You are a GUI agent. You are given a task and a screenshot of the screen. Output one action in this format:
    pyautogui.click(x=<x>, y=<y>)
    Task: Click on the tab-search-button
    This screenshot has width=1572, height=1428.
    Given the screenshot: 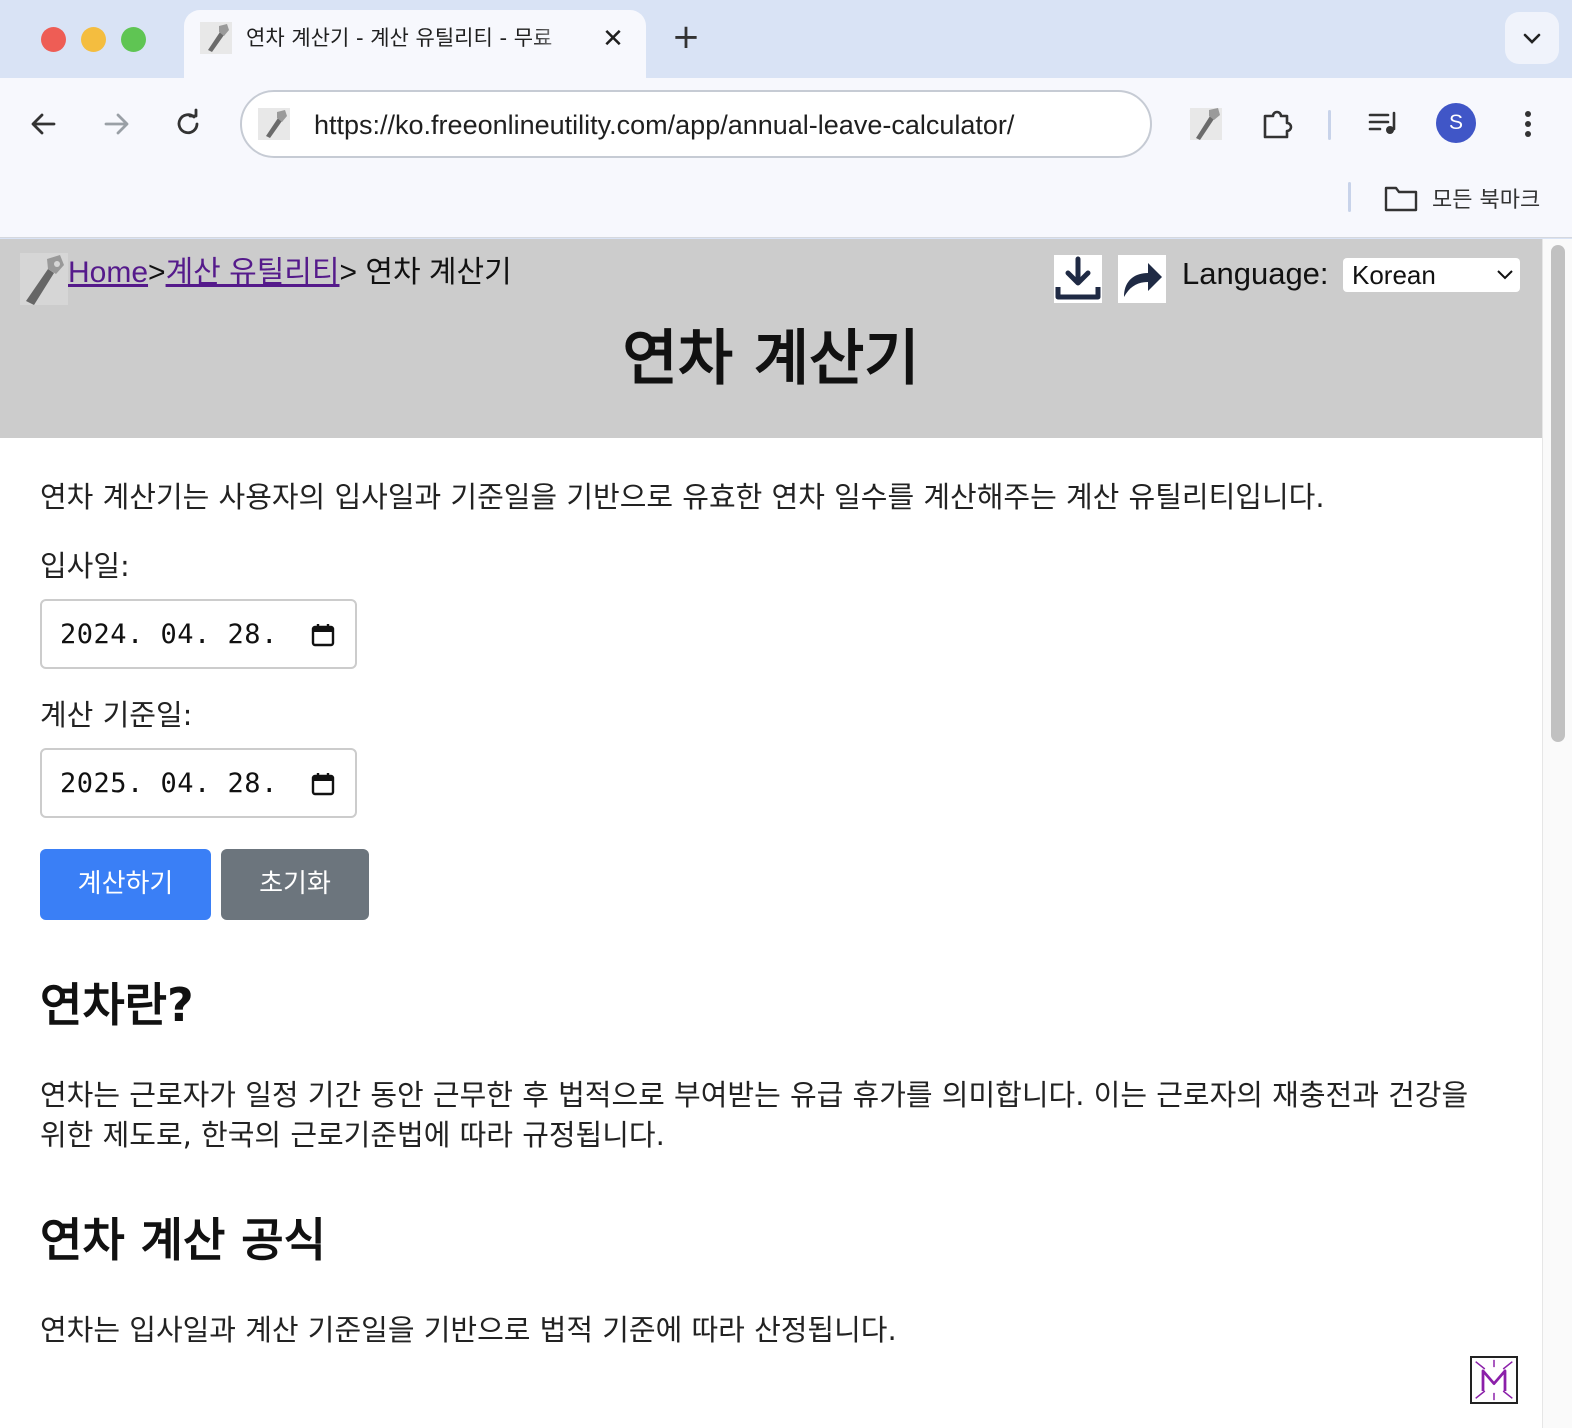 What is the action you would take?
    pyautogui.click(x=1532, y=38)
    